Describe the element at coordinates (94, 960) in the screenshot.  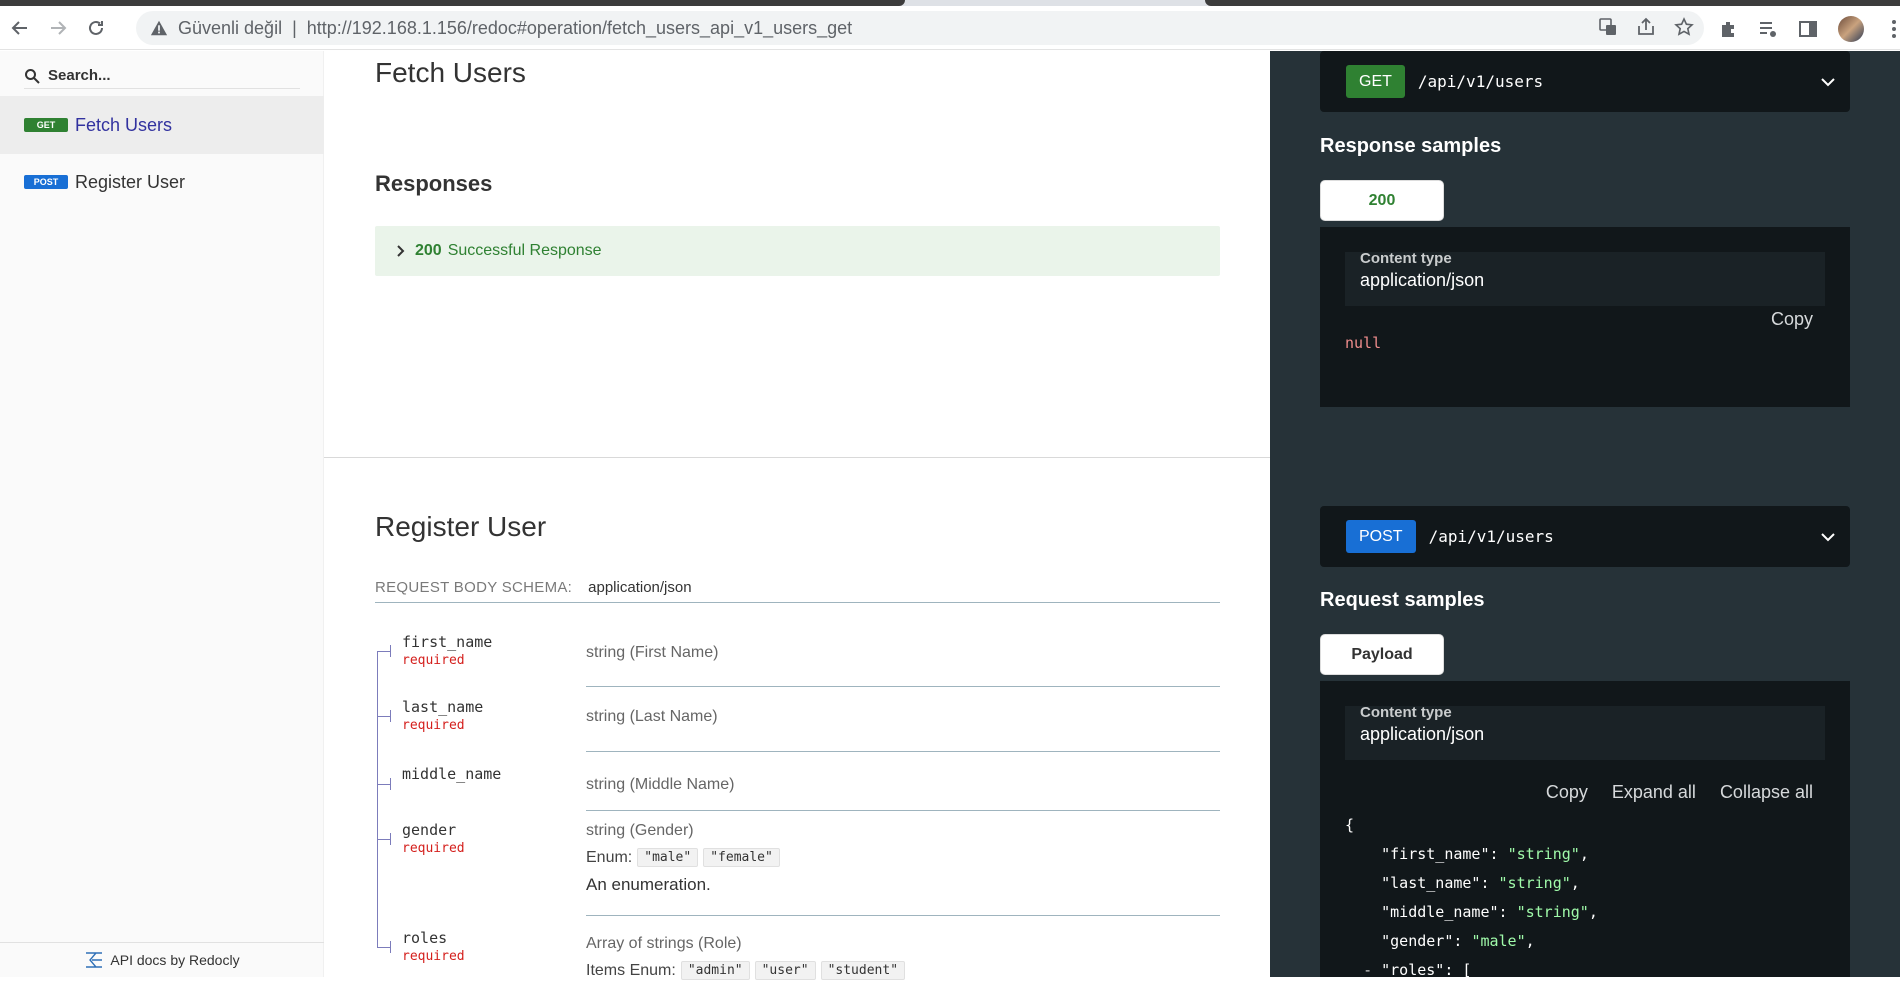
I see `redocly-logo-icon` at that location.